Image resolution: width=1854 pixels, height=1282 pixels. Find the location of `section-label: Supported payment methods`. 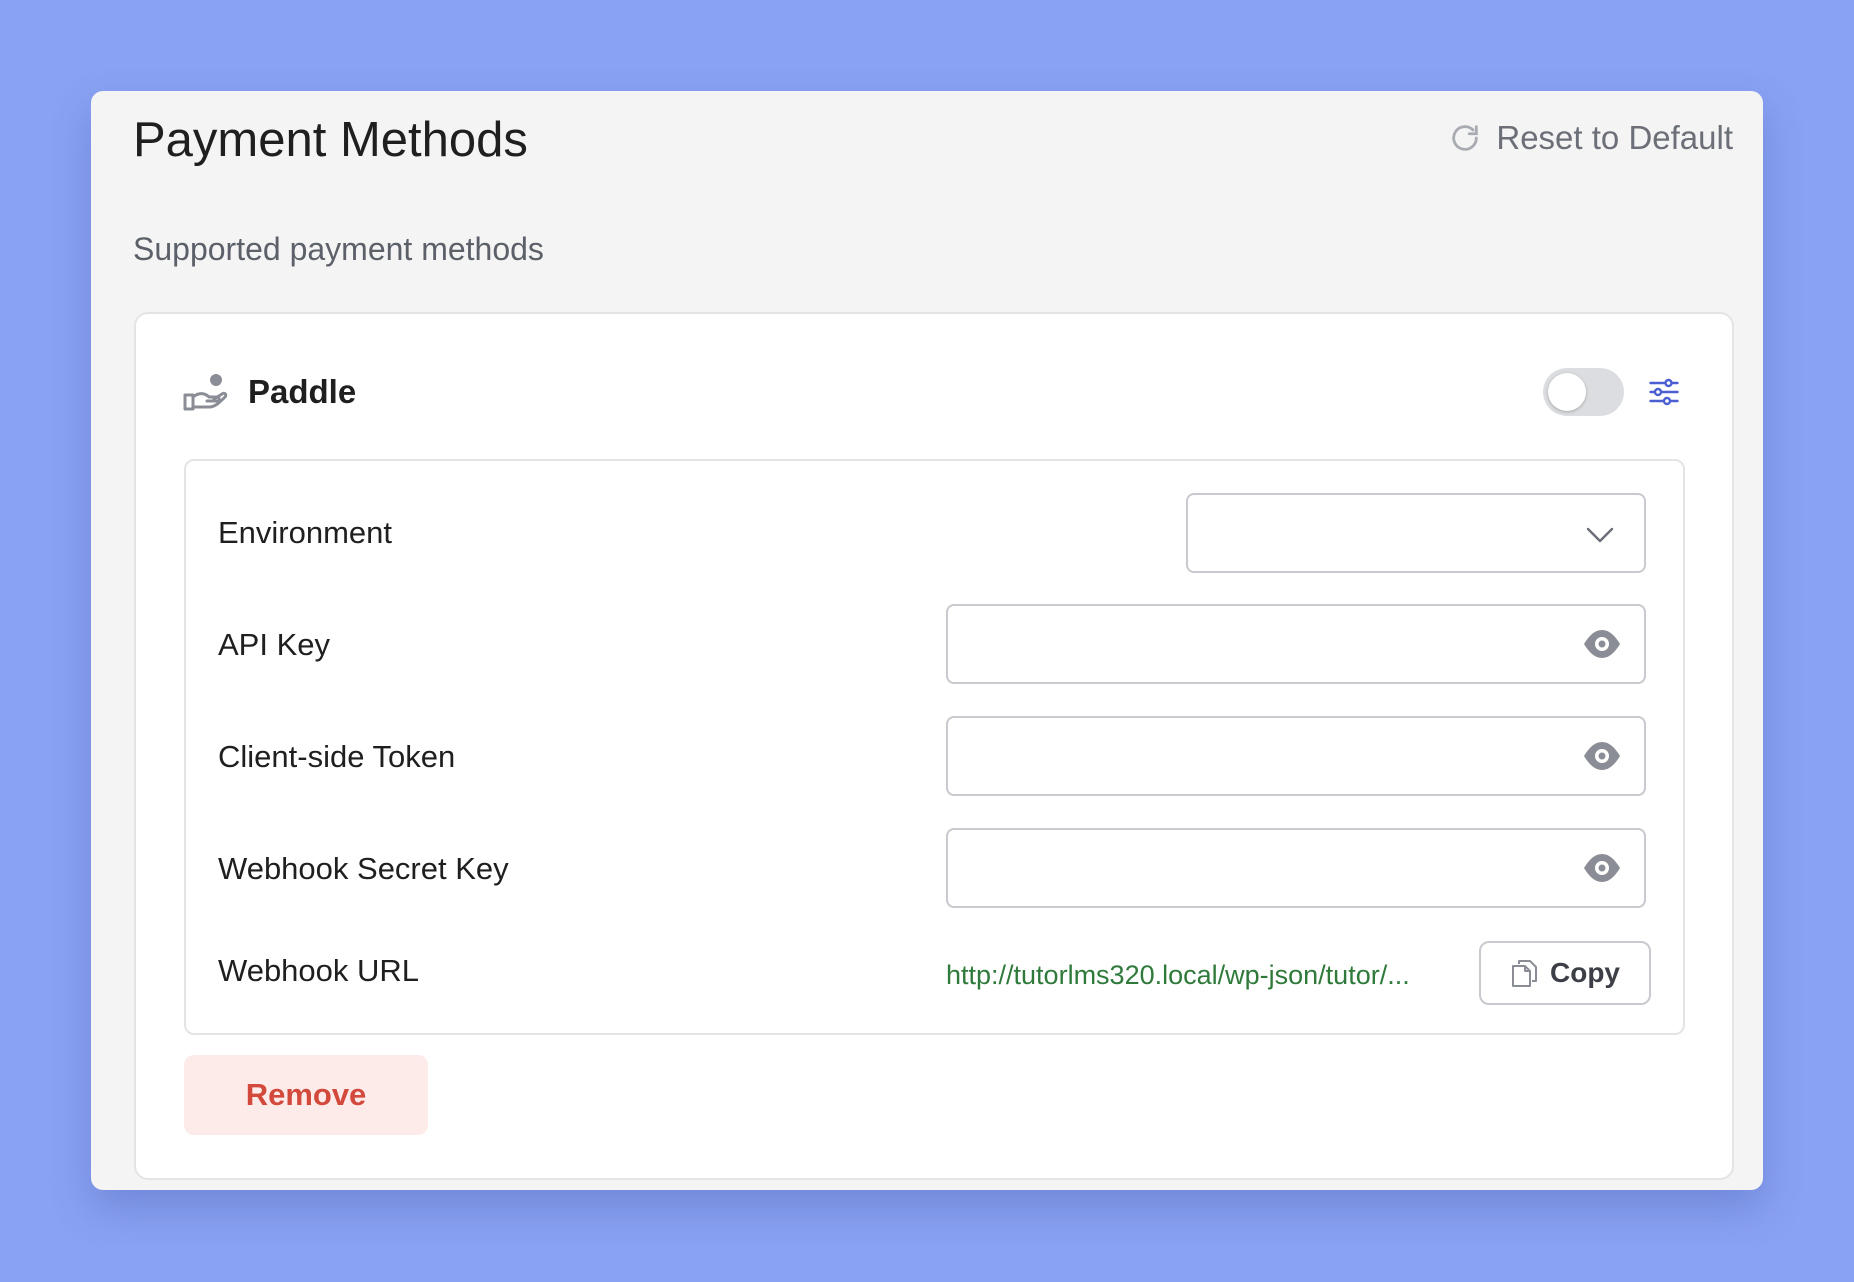

section-label: Supported payment methods is located at coordinates (338, 249).